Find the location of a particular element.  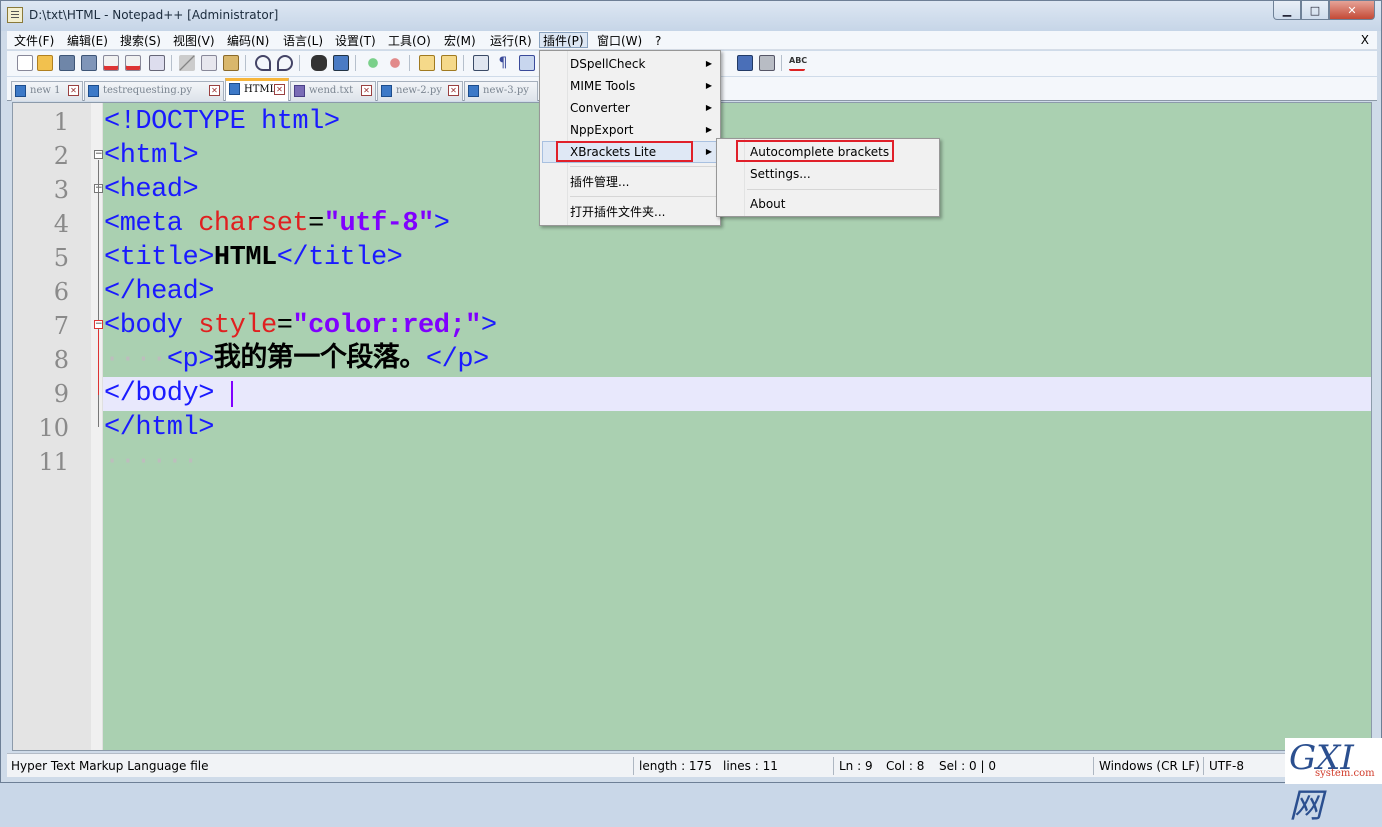

sync-vertical-icon is located at coordinates (427, 63).